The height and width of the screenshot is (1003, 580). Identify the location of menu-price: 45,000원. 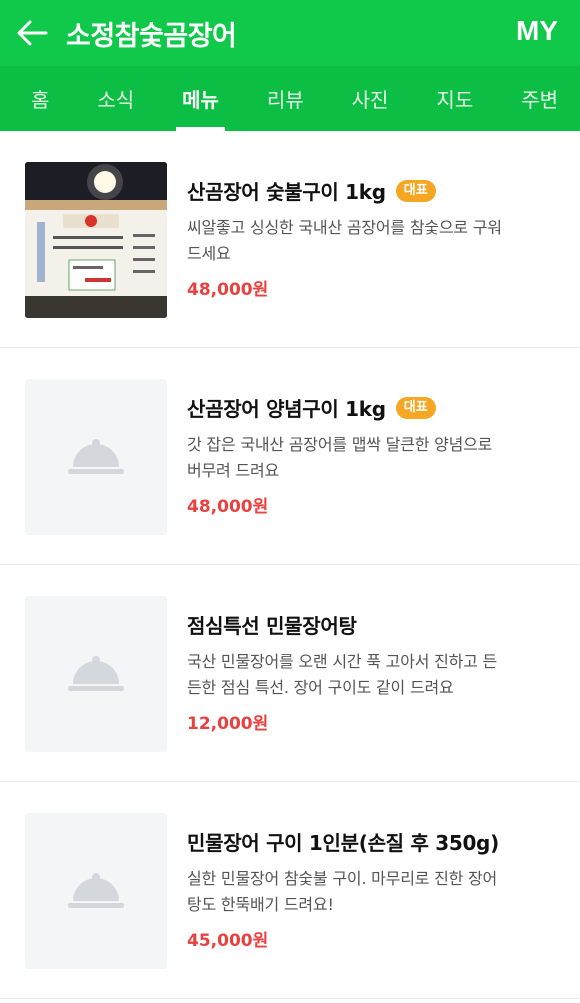
(228, 941).